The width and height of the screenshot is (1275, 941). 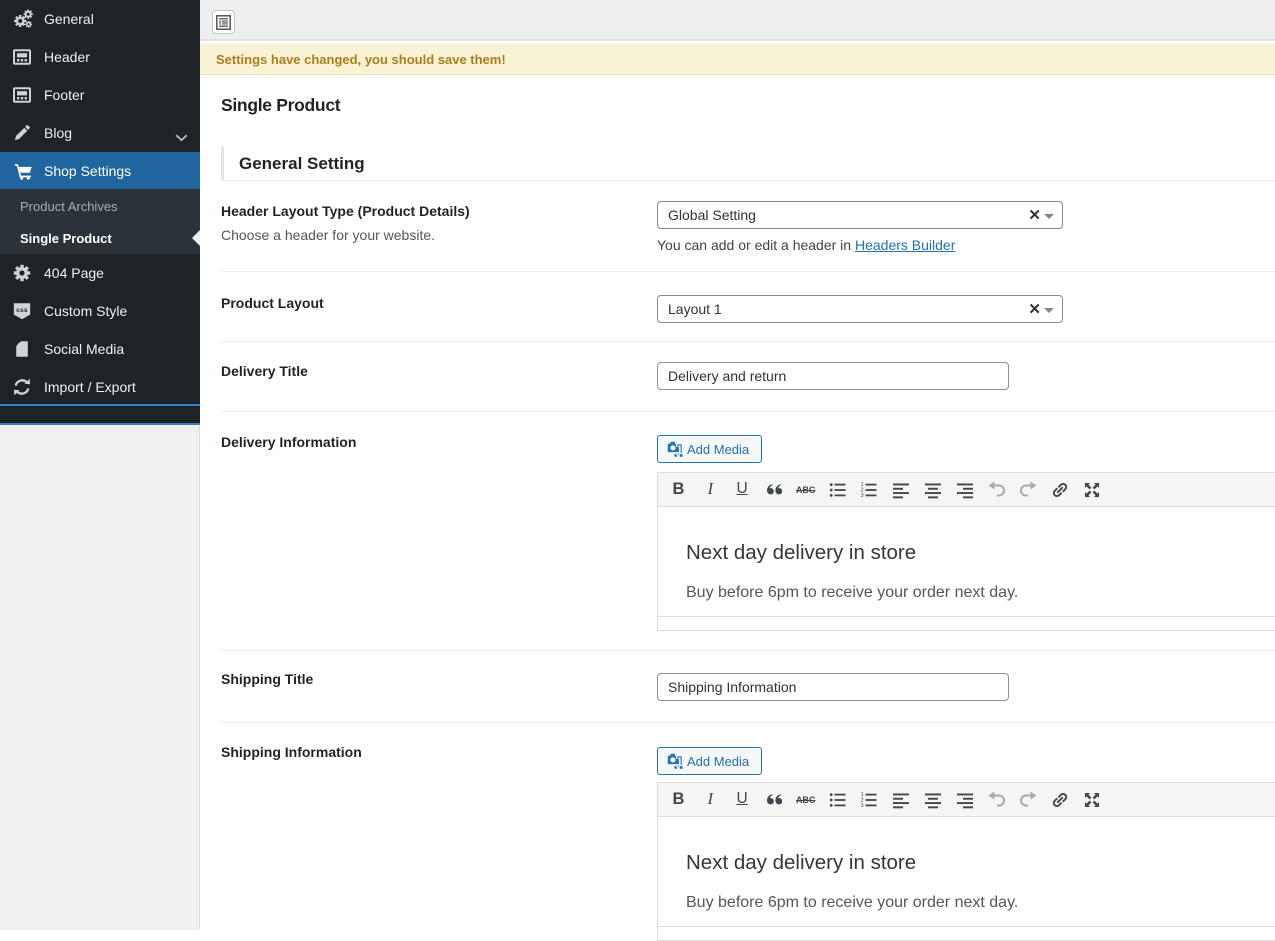 What do you see at coordinates (22, 310) in the screenshot?
I see `svg-text: css` at bounding box center [22, 310].